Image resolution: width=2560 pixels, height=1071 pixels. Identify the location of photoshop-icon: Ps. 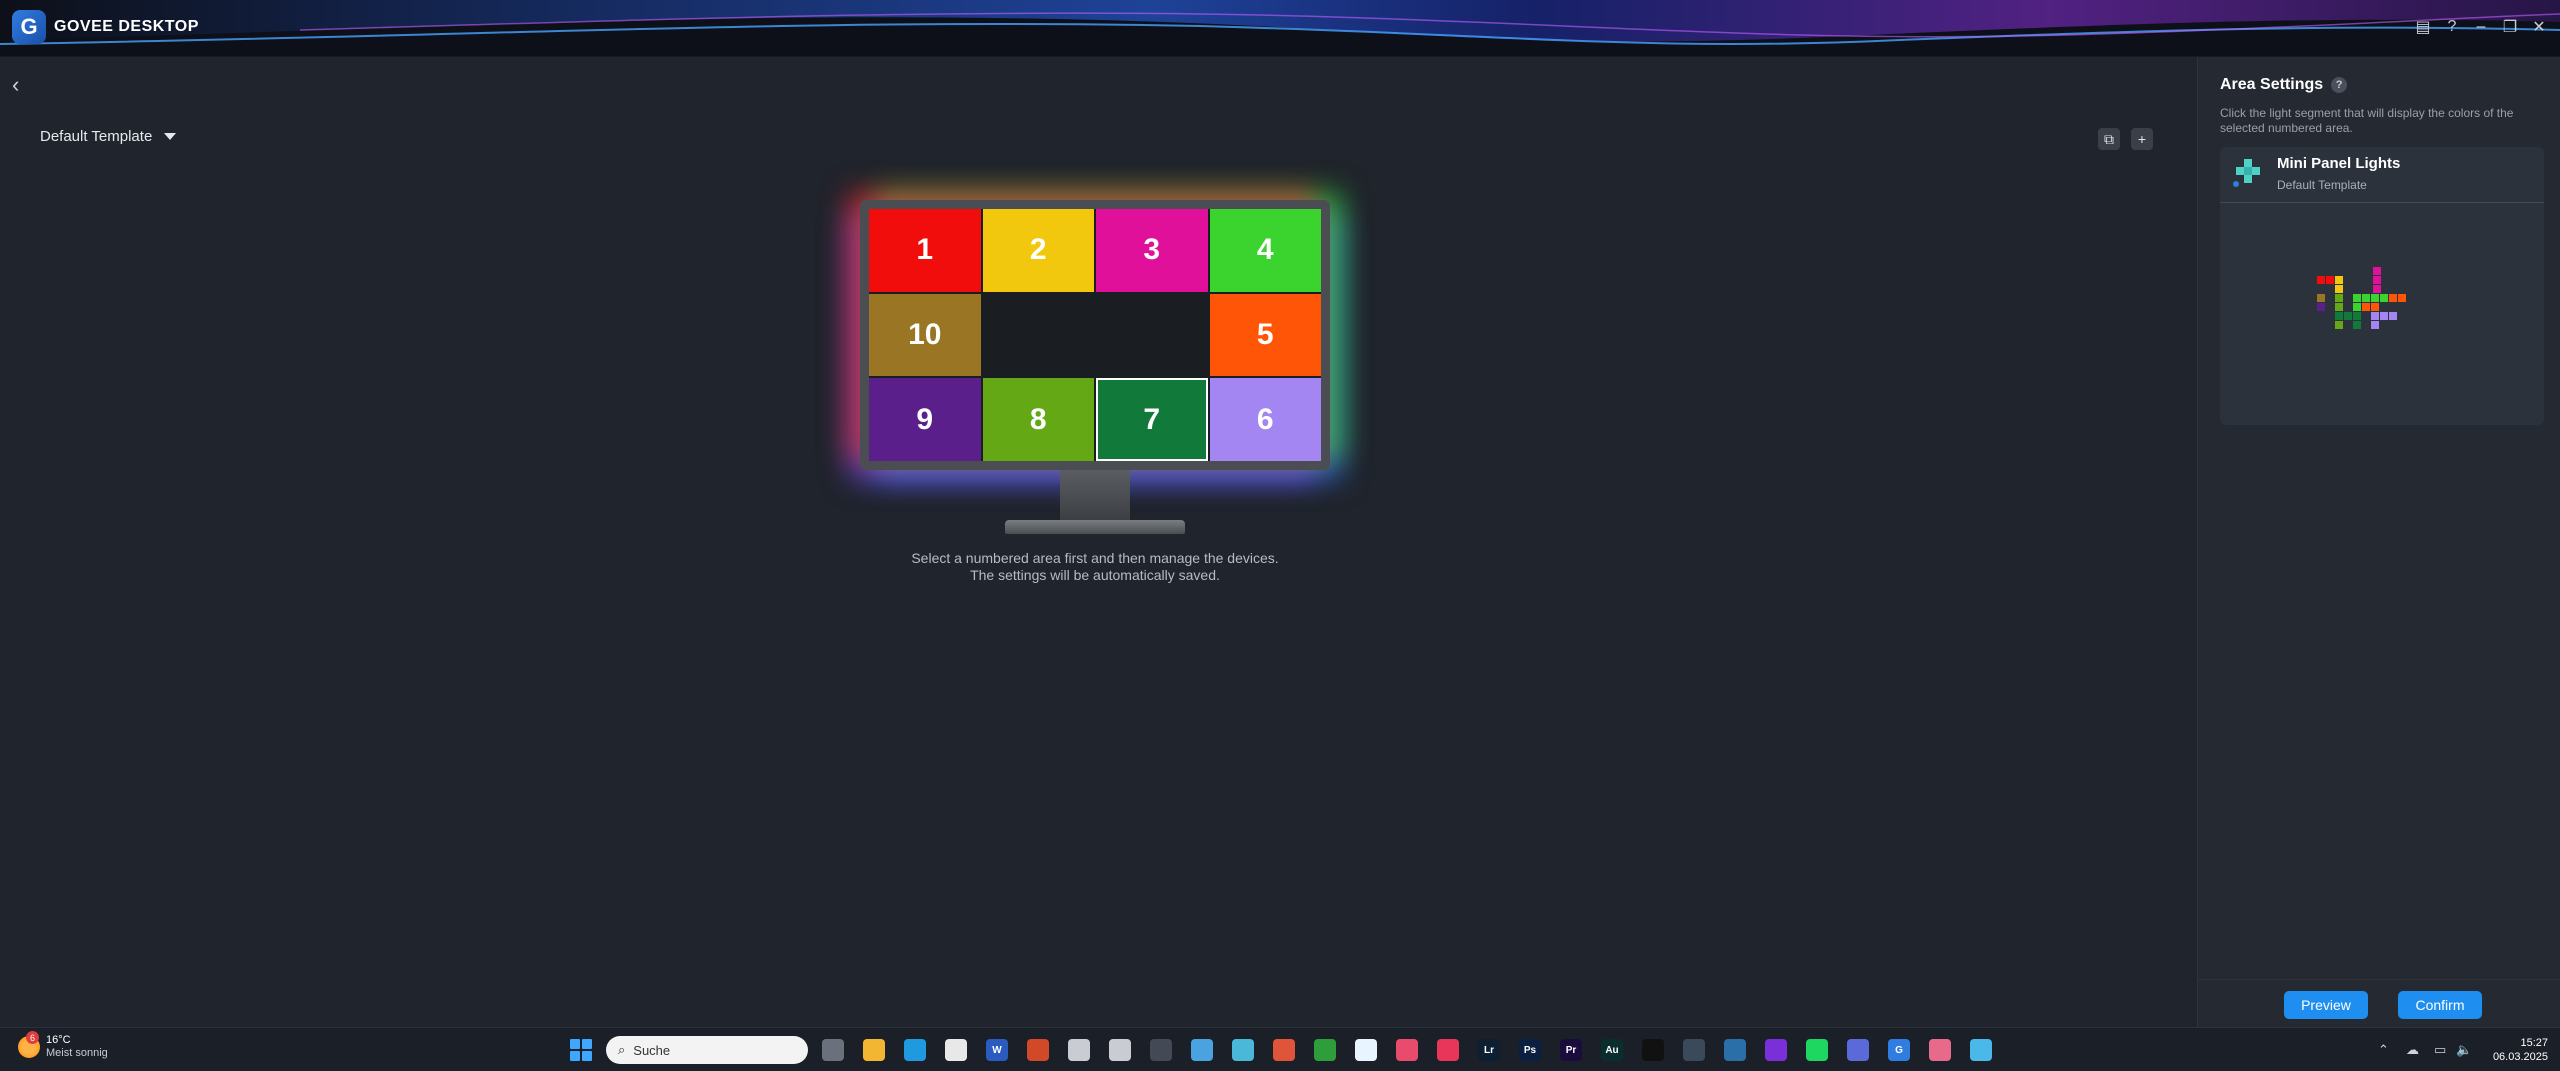
(1530, 1050).